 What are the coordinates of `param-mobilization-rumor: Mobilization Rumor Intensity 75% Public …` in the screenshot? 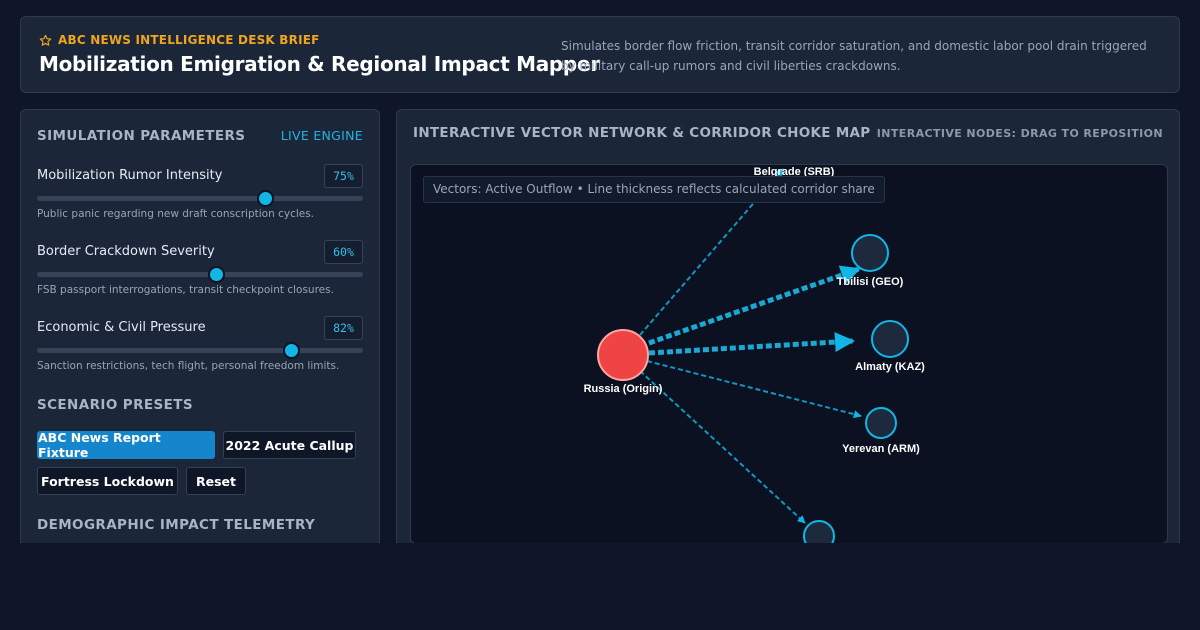 It's located at (200, 199).